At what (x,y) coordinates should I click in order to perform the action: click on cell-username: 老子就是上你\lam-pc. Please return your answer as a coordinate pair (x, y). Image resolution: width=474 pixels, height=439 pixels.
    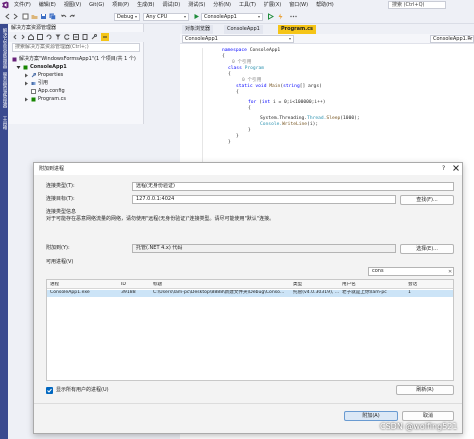
    Looking at the image, I should click on (364, 292).